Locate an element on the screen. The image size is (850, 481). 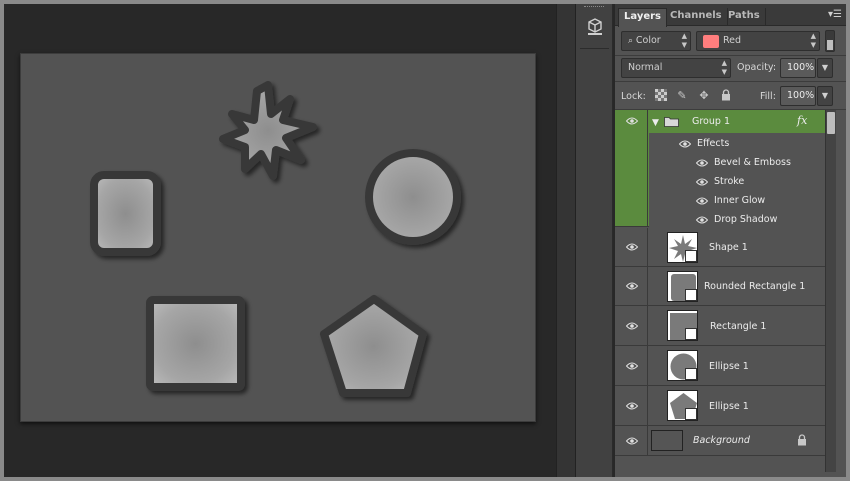
layer-ellipse-1: Ellipse 1 is located at coordinates (720, 366).